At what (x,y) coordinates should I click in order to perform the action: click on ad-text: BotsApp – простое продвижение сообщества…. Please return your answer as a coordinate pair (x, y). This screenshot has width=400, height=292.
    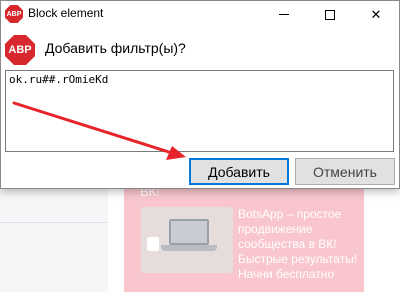
    Looking at the image, I should click on (300, 244).